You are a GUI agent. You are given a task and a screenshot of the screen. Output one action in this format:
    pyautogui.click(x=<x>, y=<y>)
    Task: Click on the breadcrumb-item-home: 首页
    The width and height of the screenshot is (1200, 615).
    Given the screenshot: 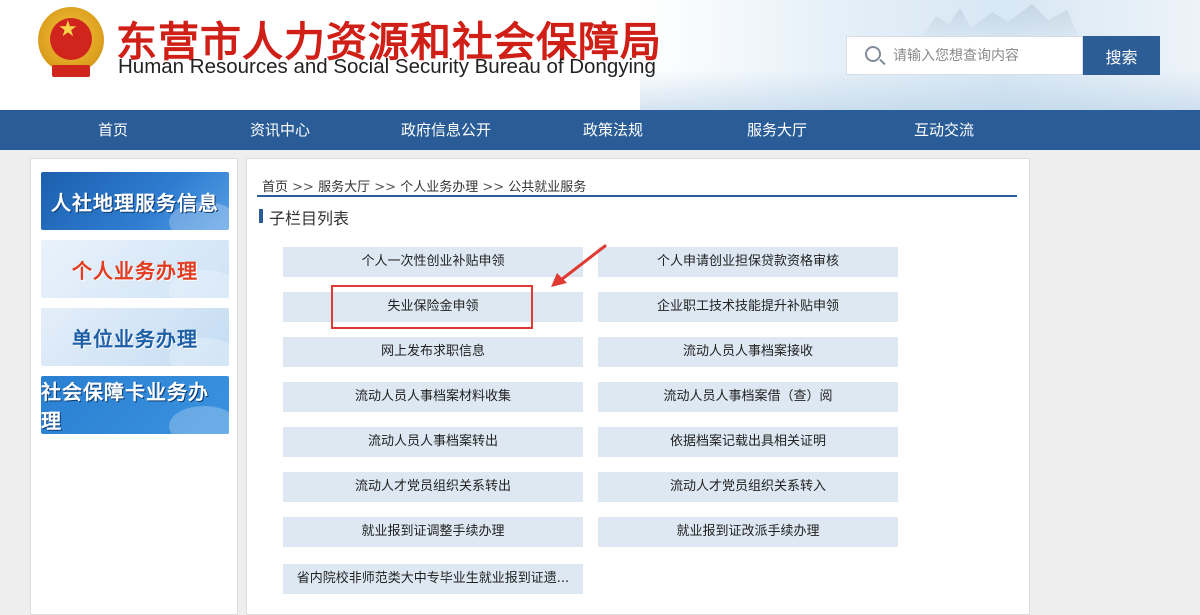 What is the action you would take?
    pyautogui.click(x=275, y=187)
    